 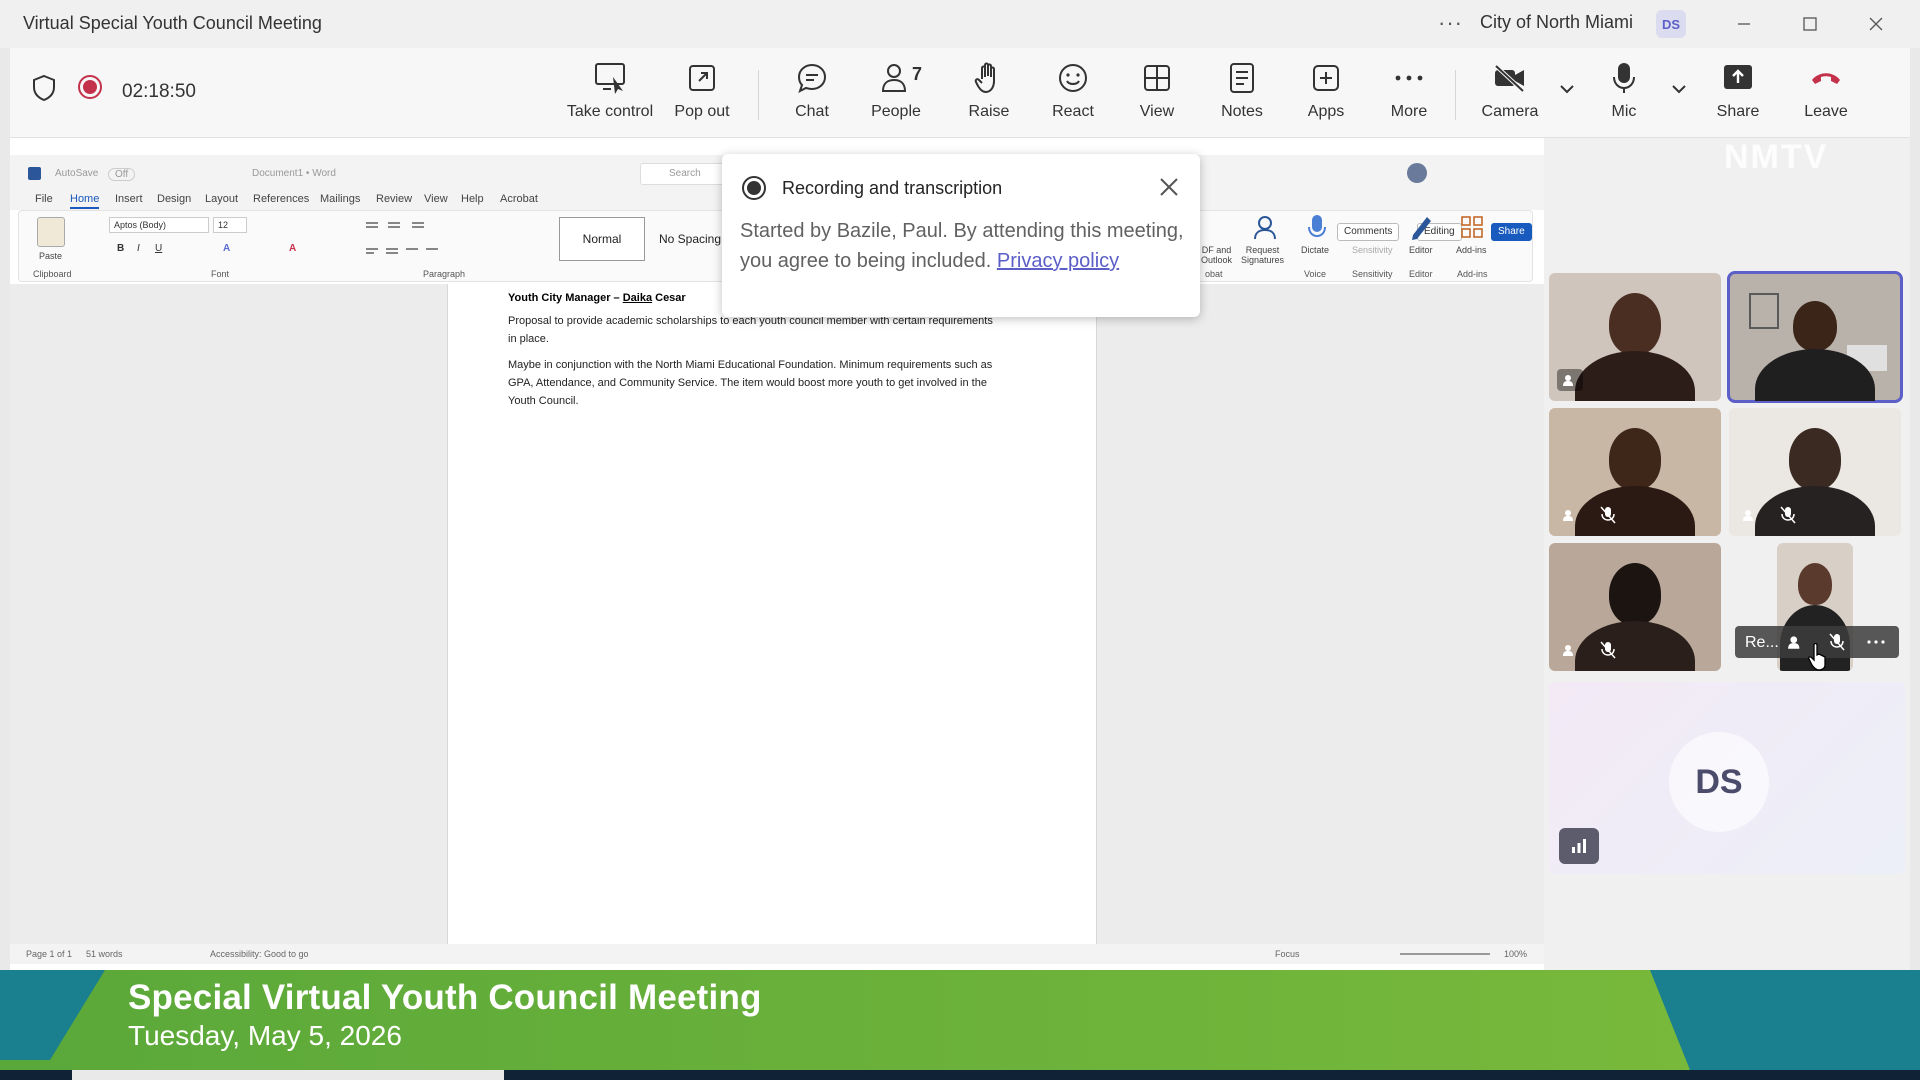 What do you see at coordinates (1287, 954) in the screenshot?
I see `focus-mode-button: Focus` at bounding box center [1287, 954].